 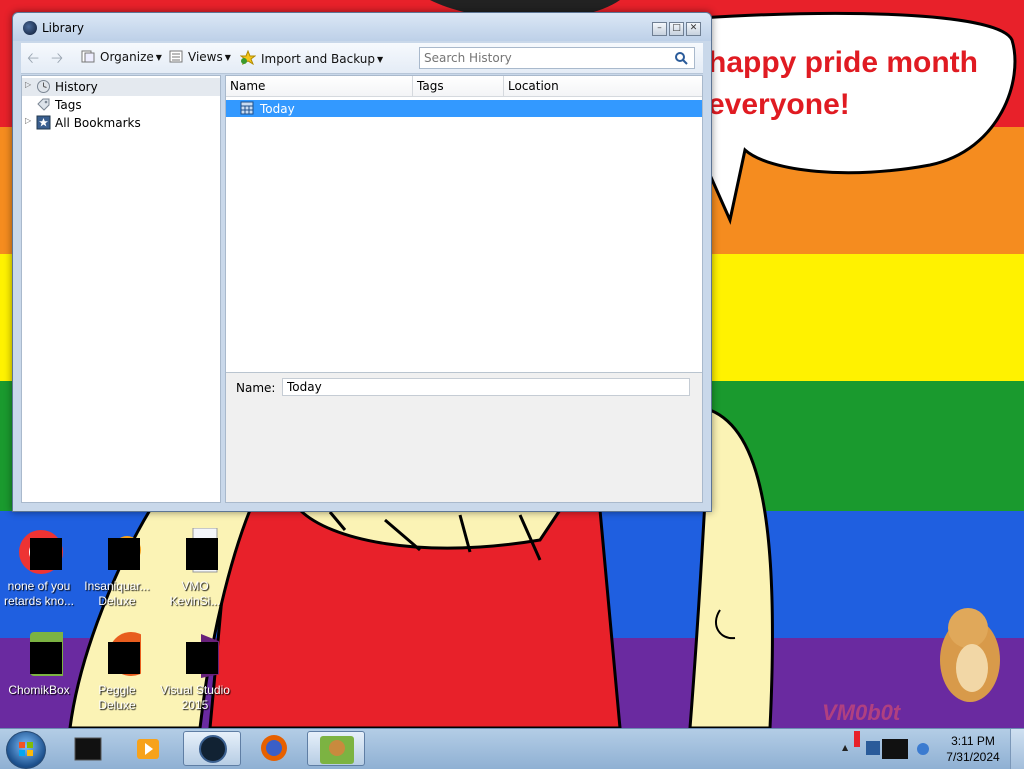 I want to click on minimize-button: –, so click(x=659, y=29).